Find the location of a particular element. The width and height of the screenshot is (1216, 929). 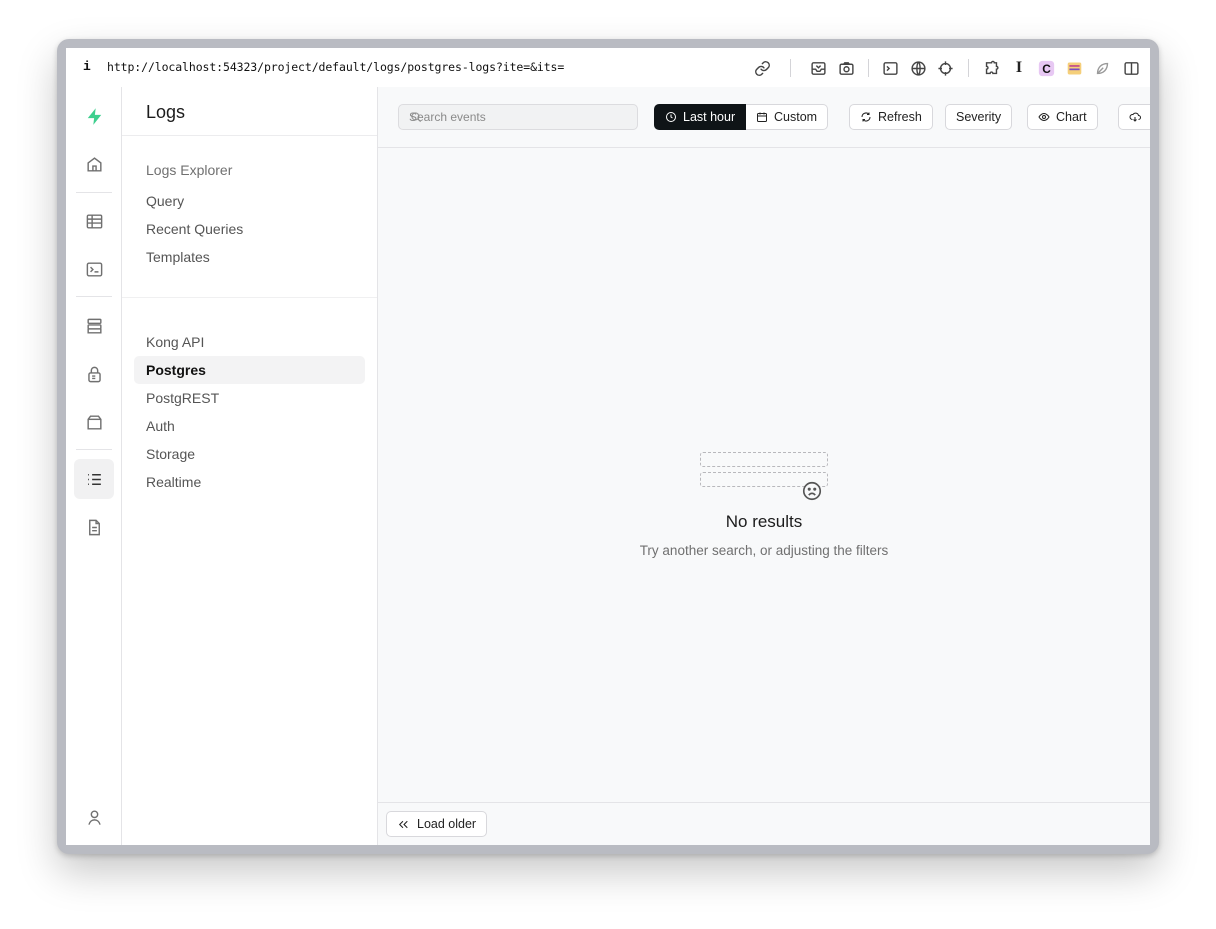

clock-icon is located at coordinates (671, 117).